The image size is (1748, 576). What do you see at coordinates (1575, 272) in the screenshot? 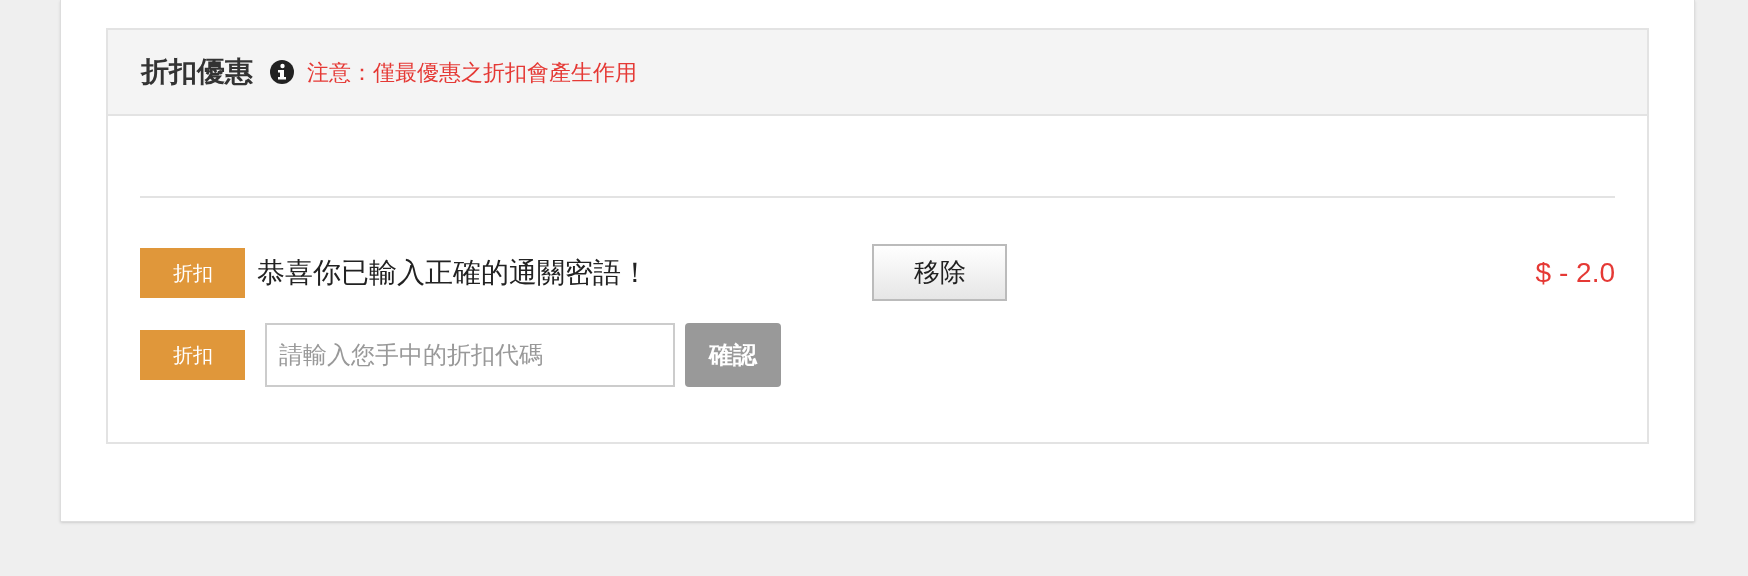
I see `discount-amount: $ - 2.0` at bounding box center [1575, 272].